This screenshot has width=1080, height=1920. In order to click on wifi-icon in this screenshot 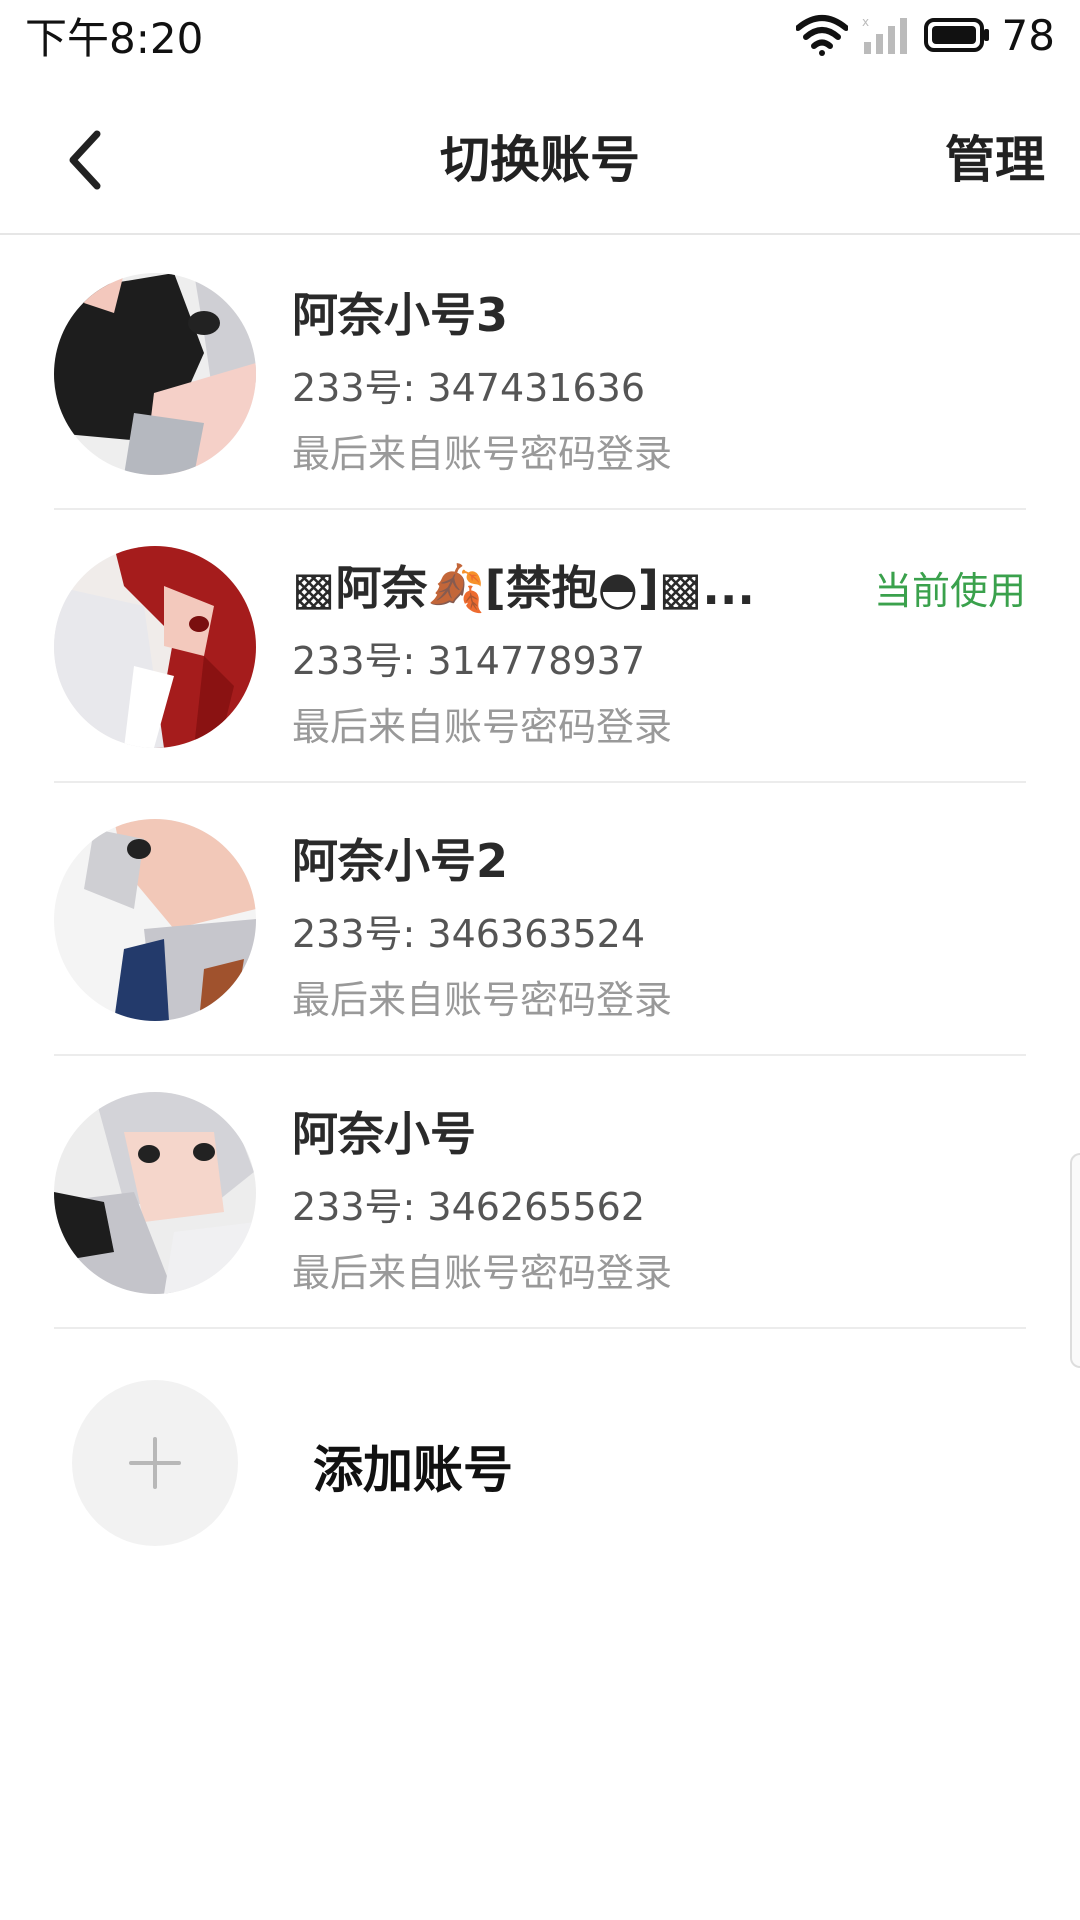, I will do `click(821, 35)`.